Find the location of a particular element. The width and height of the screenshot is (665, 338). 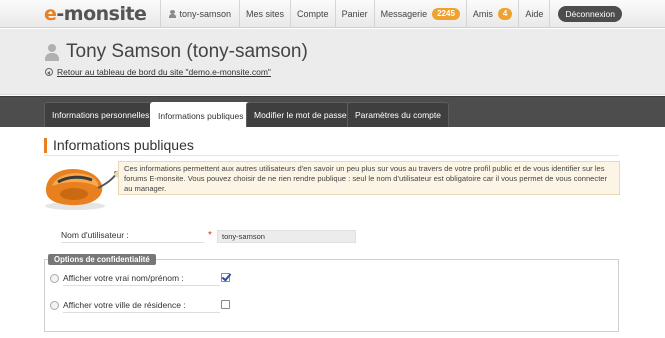

logo-rest: -monsite is located at coordinates (101, 14).